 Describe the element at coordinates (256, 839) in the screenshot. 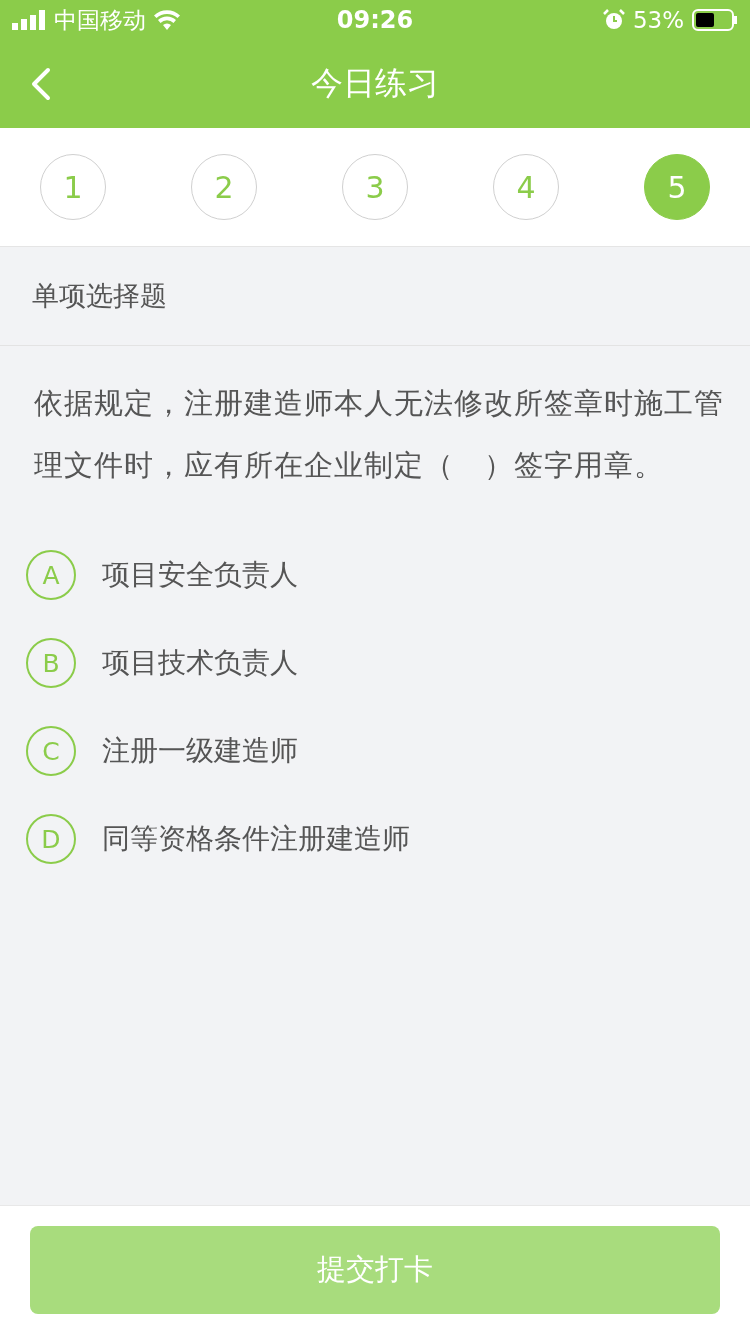

I see `option-text: 同等资格条件注册建造师` at that location.